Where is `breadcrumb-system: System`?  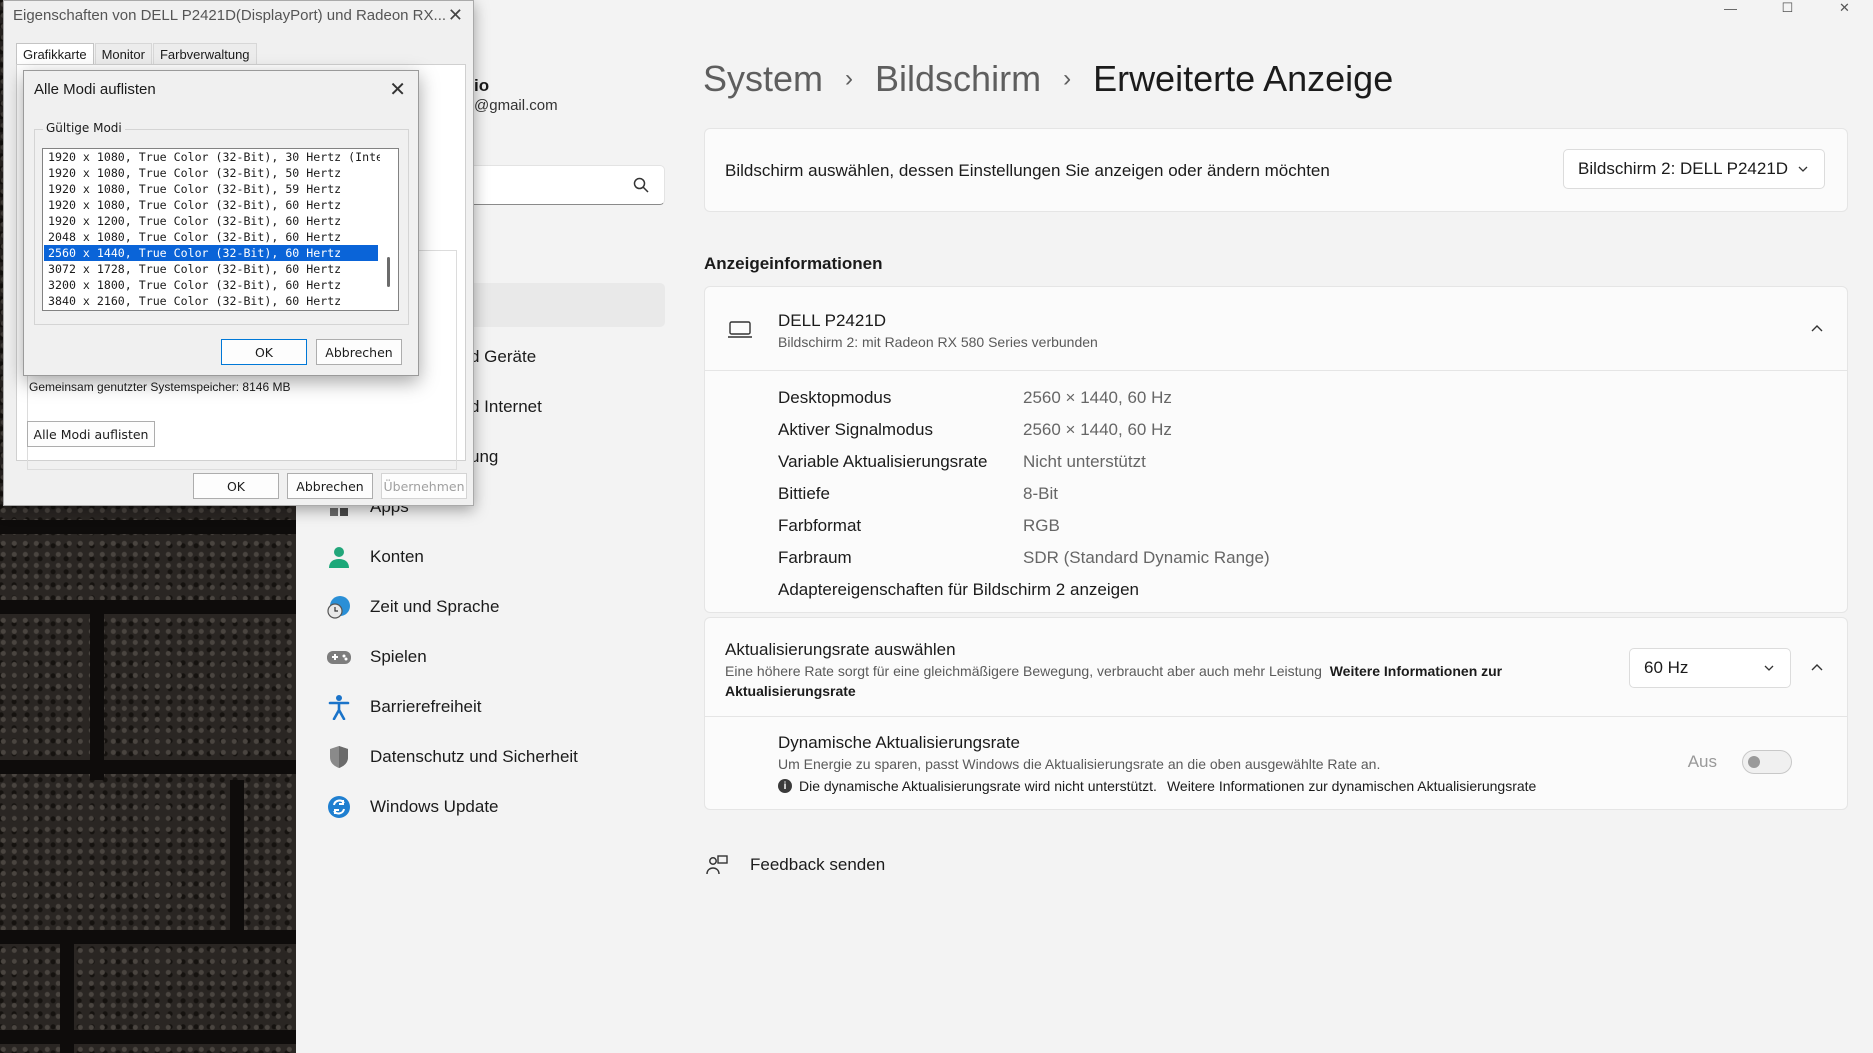 breadcrumb-system: System is located at coordinates (763, 79).